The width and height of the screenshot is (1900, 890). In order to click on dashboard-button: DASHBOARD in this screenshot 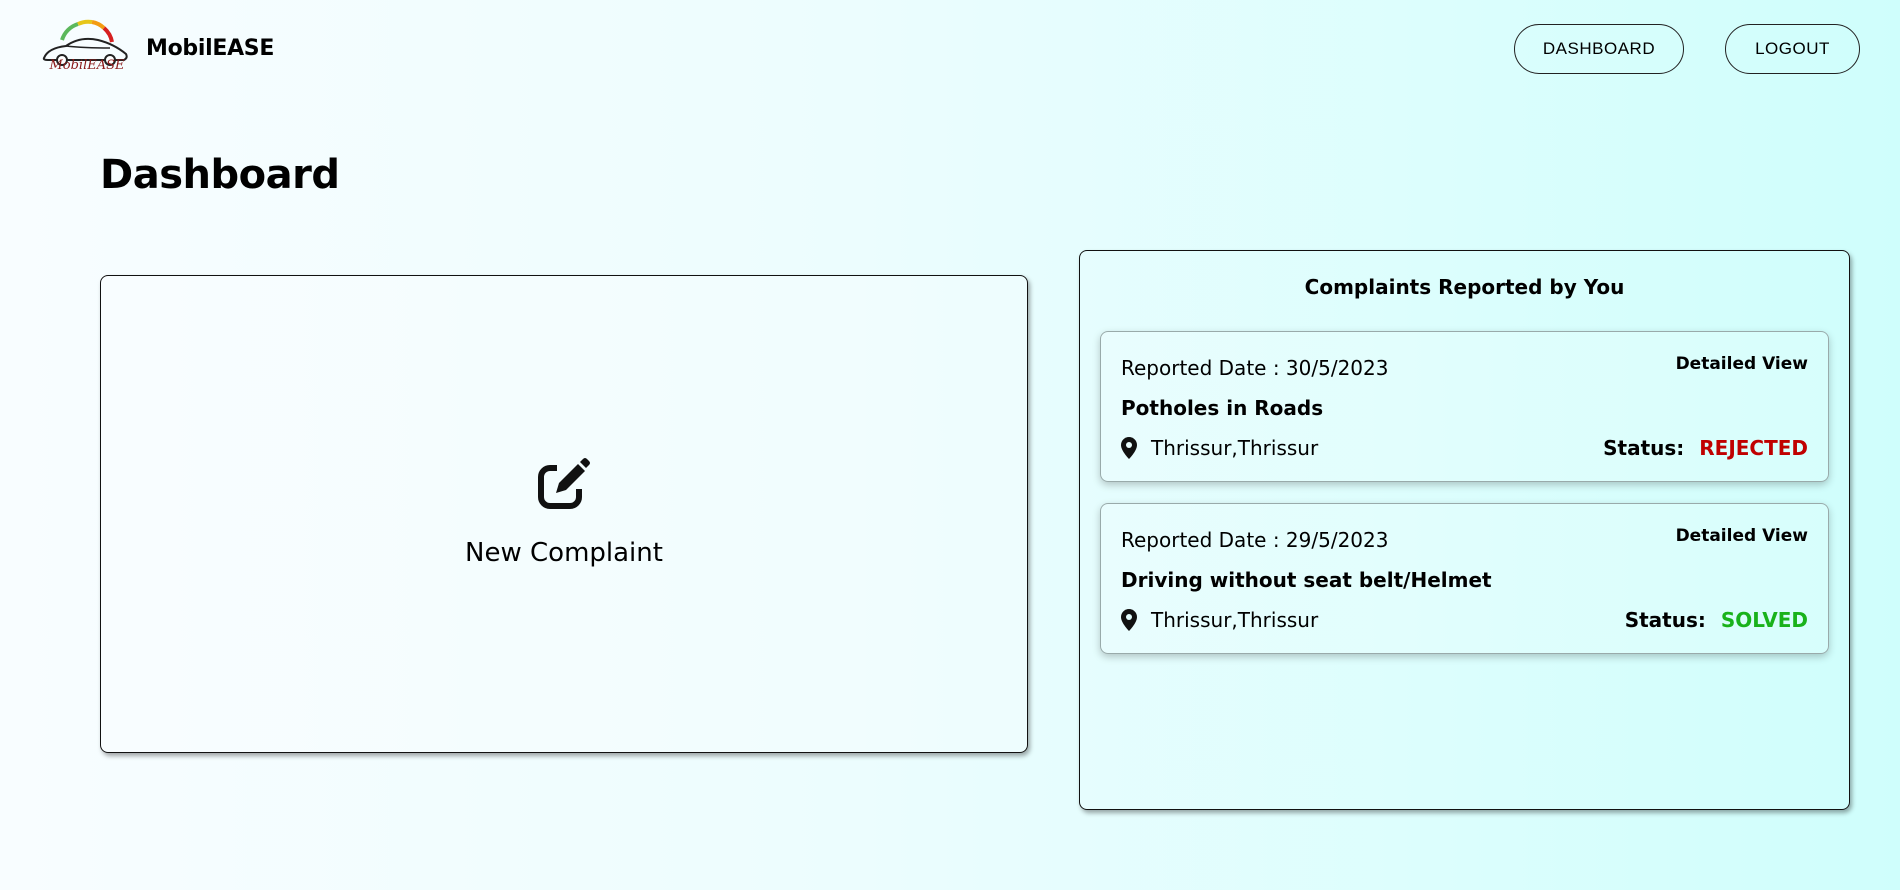, I will do `click(1599, 49)`.